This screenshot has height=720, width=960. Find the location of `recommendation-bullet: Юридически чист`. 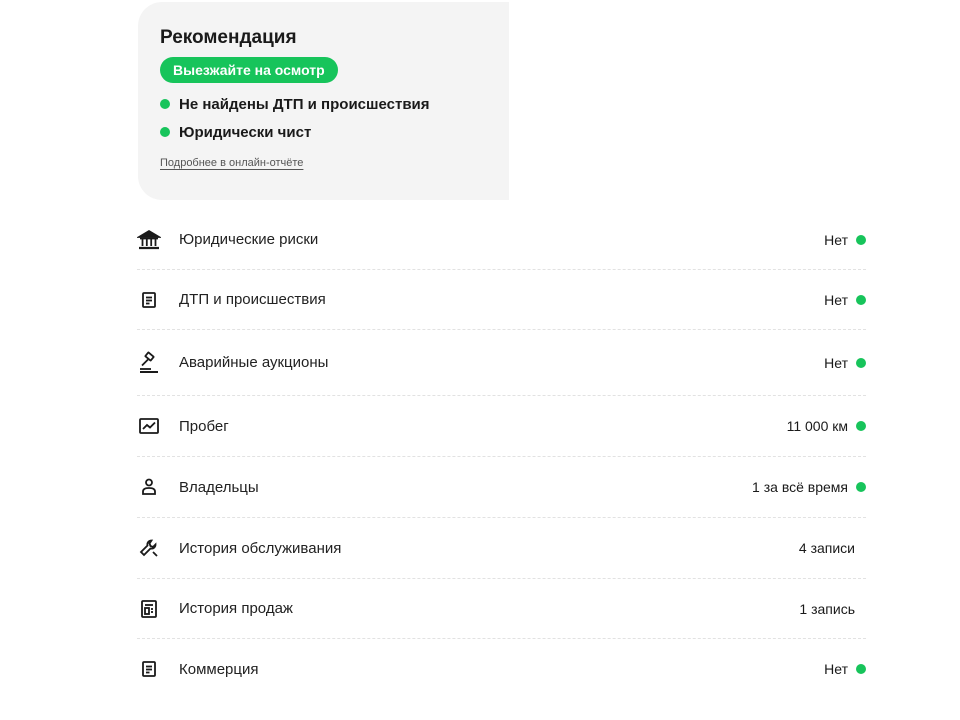

recommendation-bullet: Юридически чист is located at coordinates (334, 132).